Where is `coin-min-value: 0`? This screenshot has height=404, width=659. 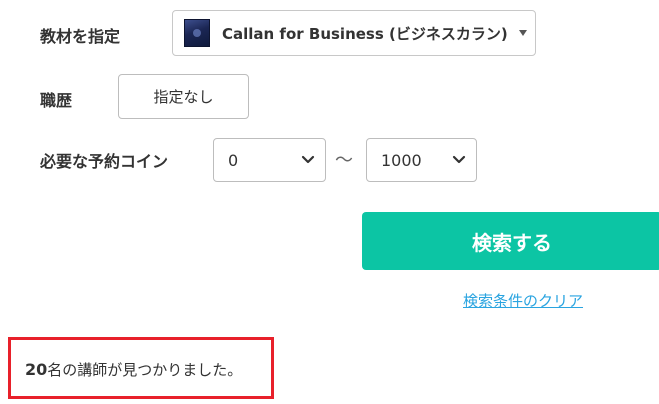 coin-min-value: 0 is located at coordinates (233, 160).